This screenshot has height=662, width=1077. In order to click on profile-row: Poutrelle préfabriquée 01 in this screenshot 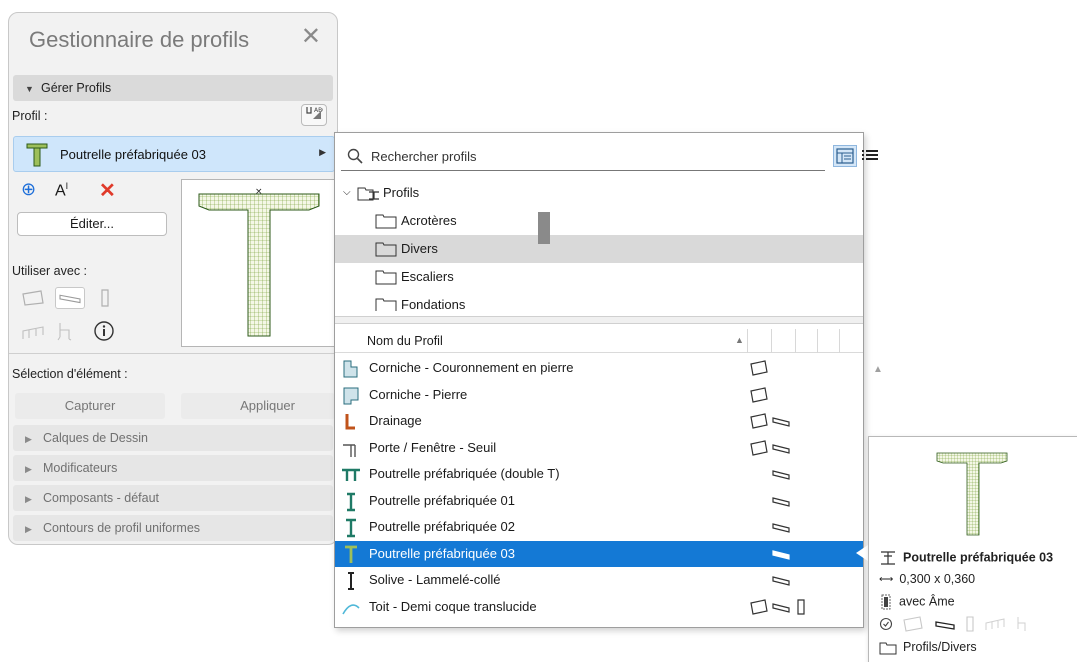, I will do `click(599, 501)`.